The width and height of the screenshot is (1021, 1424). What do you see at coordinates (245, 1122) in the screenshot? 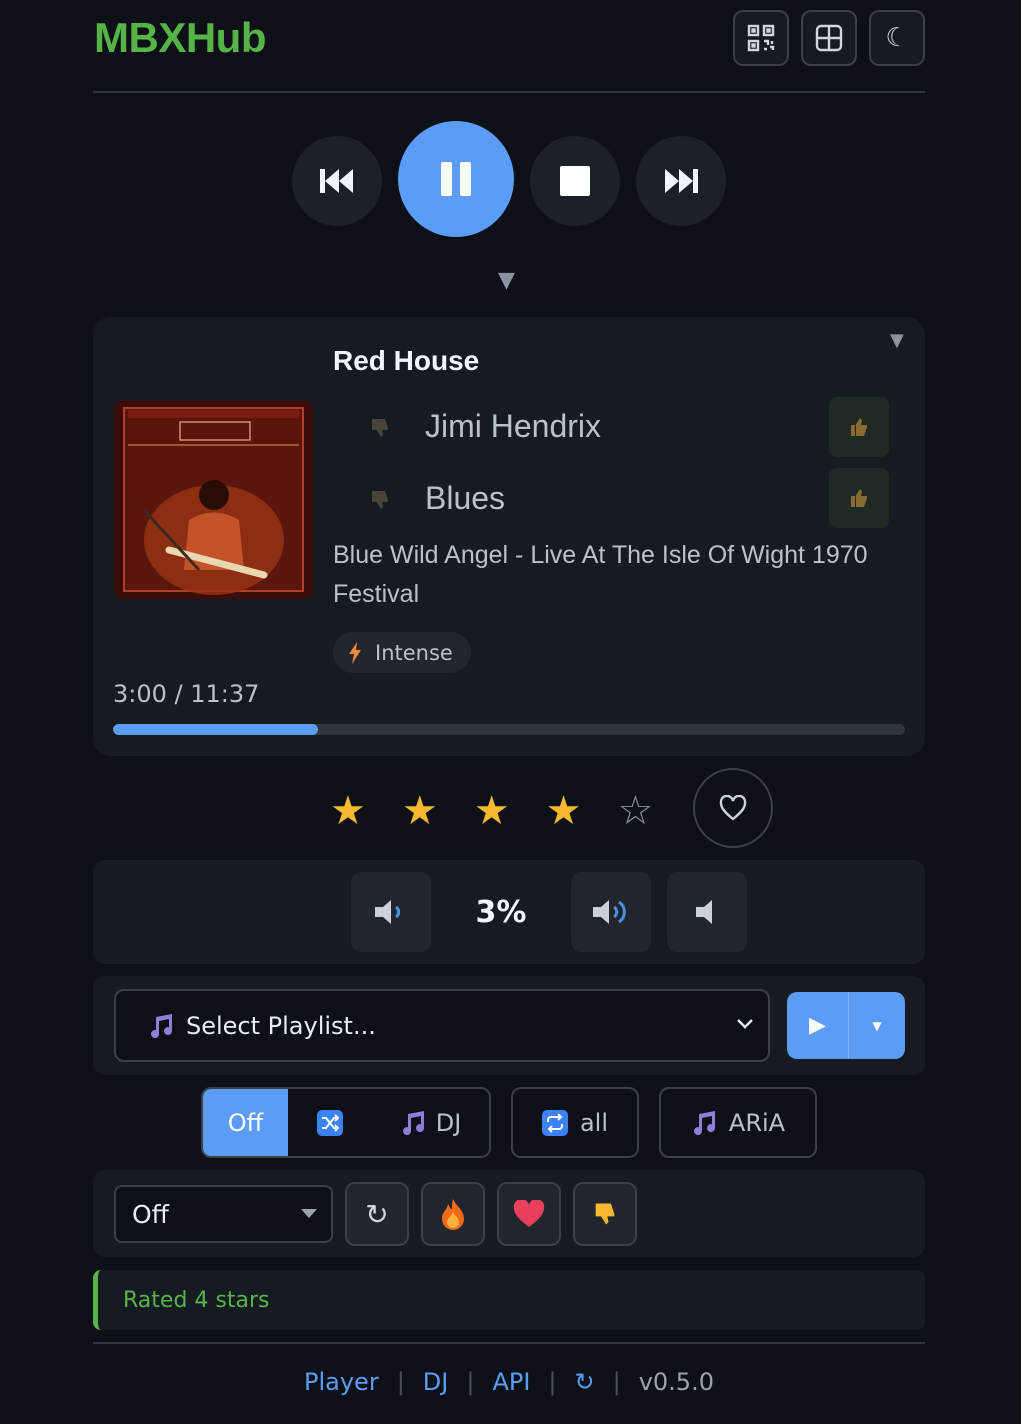
I see `shuffle-off-button: Off` at bounding box center [245, 1122].